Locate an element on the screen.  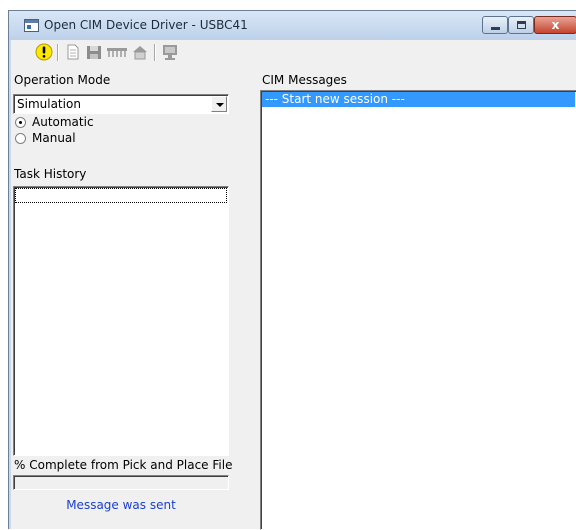
cim-messages-label: CIM Messages is located at coordinates (304, 80).